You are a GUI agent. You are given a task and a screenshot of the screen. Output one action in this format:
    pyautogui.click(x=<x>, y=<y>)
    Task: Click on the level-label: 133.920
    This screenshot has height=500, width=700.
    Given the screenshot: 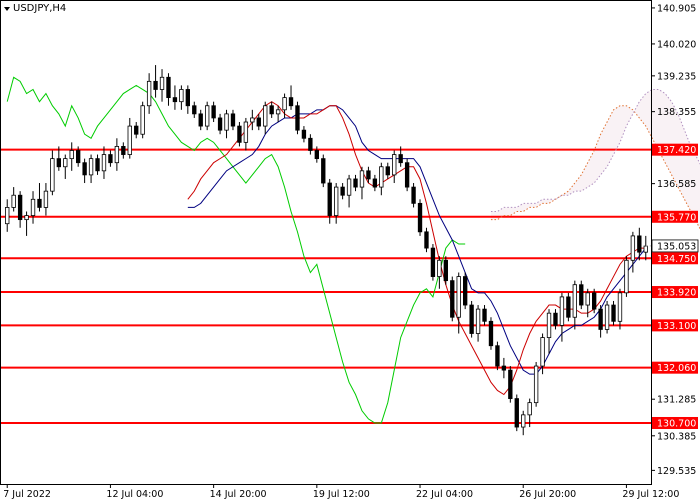 What is the action you would take?
    pyautogui.click(x=676, y=293)
    